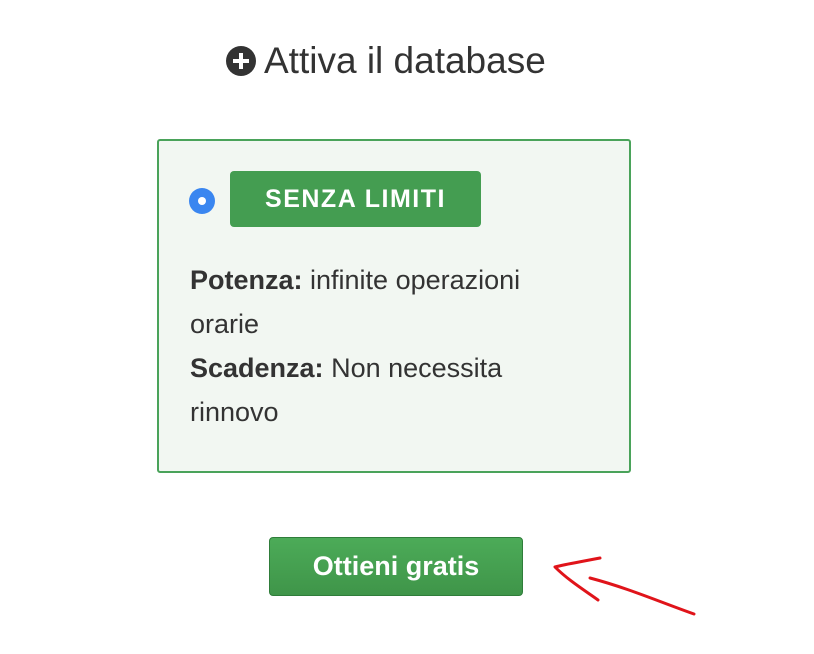 This screenshot has width=814, height=654. Describe the element at coordinates (396, 566) in the screenshot. I see `get-free-button: Ottieni gratis` at that location.